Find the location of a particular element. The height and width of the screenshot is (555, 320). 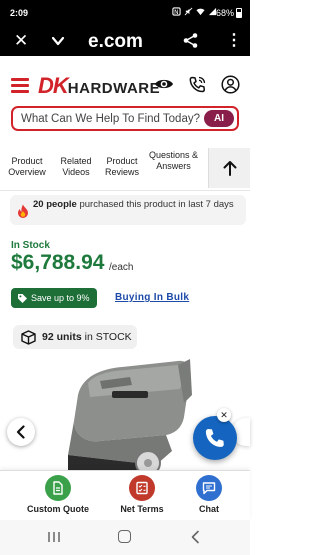

chat-label: Chat is located at coordinates (209, 509).